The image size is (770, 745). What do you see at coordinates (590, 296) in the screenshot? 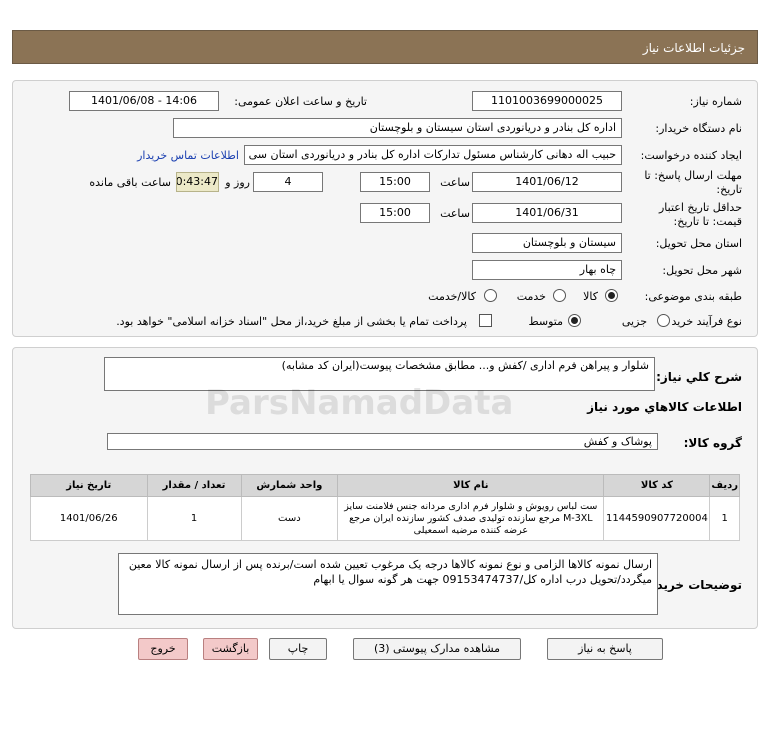
I see `category-option-goods: کالا` at bounding box center [590, 296].